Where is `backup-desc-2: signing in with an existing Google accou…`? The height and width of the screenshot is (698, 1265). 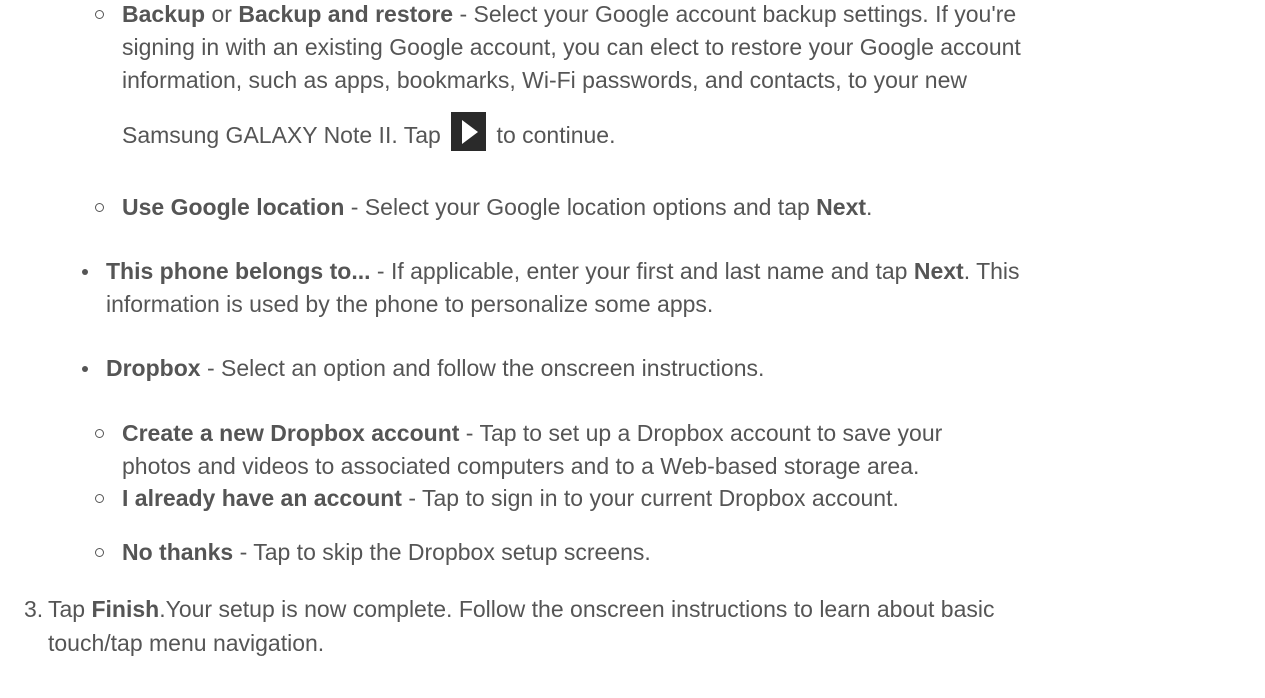
backup-desc-2: signing in with an existing Google accou… is located at coordinates (571, 47).